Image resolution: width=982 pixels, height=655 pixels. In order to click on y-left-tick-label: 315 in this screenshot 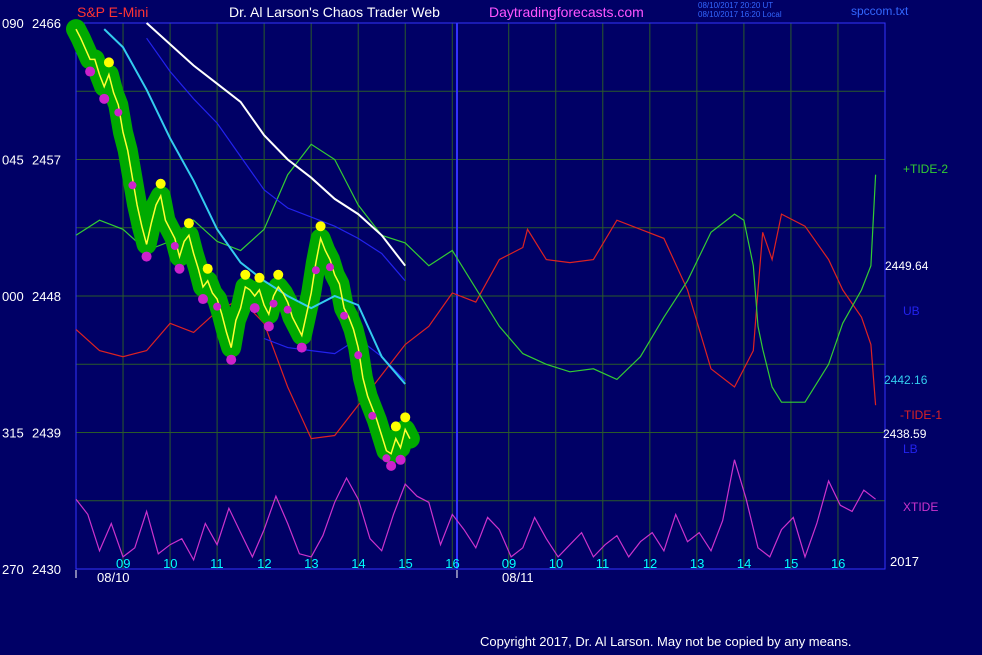, I will do `click(13, 433)`.